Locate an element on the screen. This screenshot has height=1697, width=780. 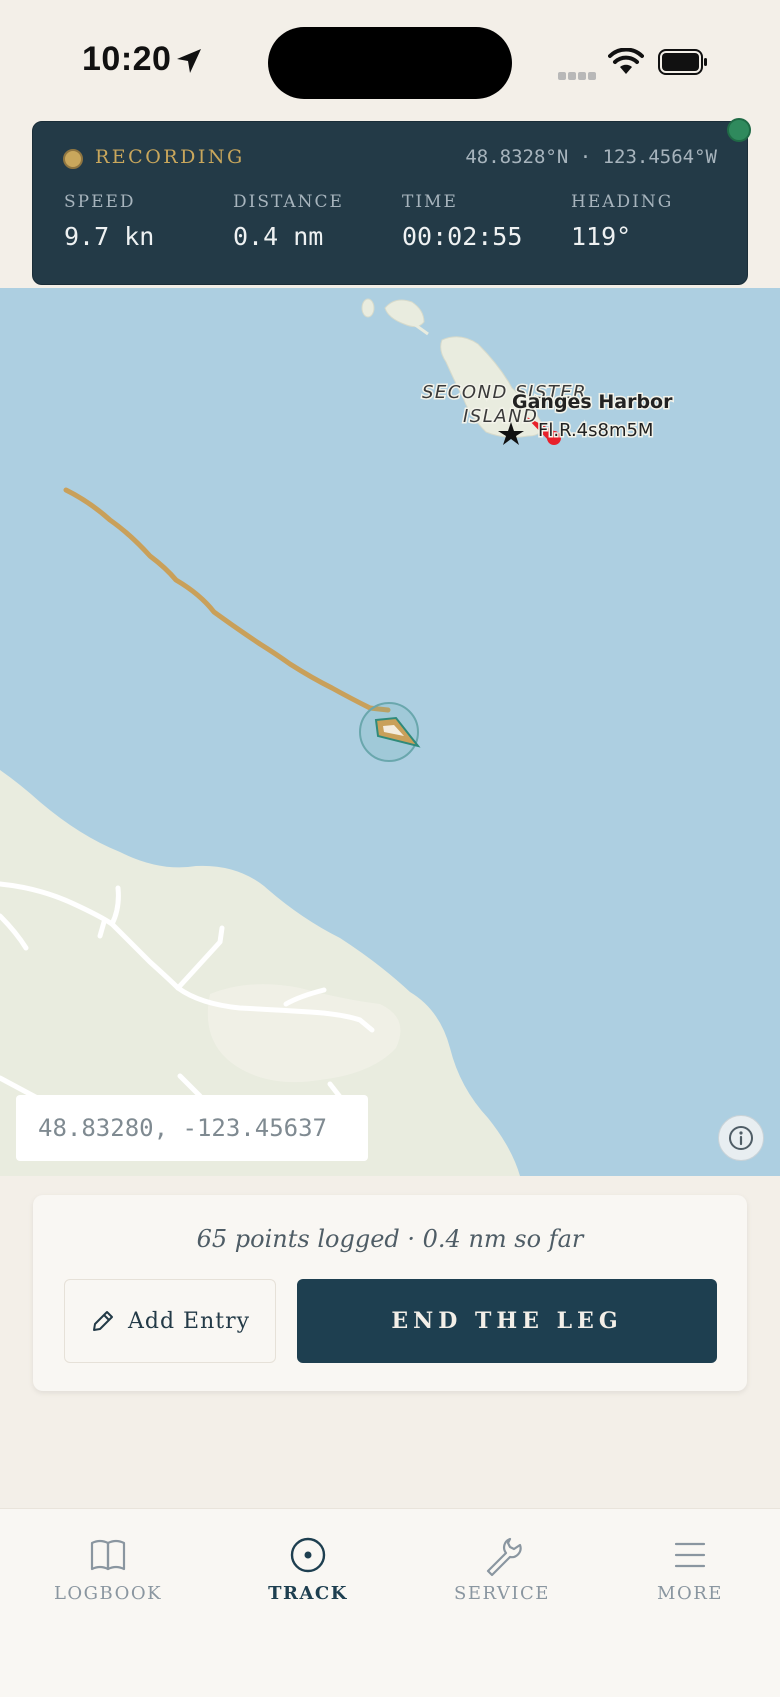
target-icon is located at coordinates (308, 1555).